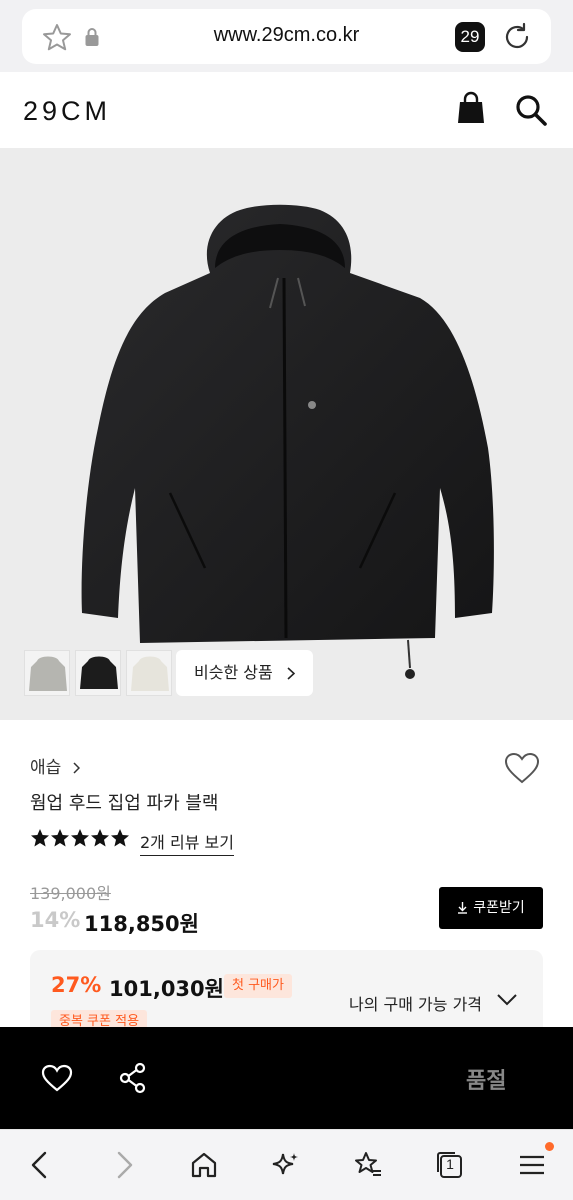 This screenshot has width=573, height=1200. What do you see at coordinates (532, 1165) in the screenshot?
I see `menu-icon` at bounding box center [532, 1165].